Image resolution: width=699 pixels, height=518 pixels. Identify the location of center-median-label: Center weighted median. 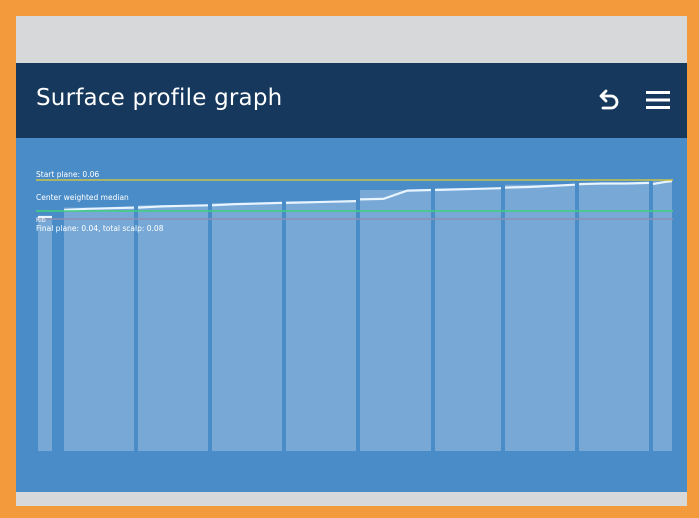
(82, 197).